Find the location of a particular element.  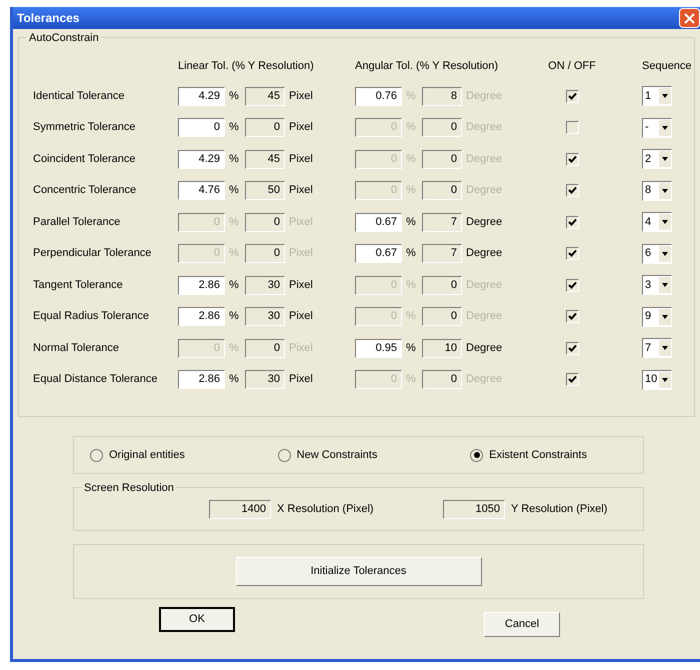

window-title: Tolerances is located at coordinates (48, 18).